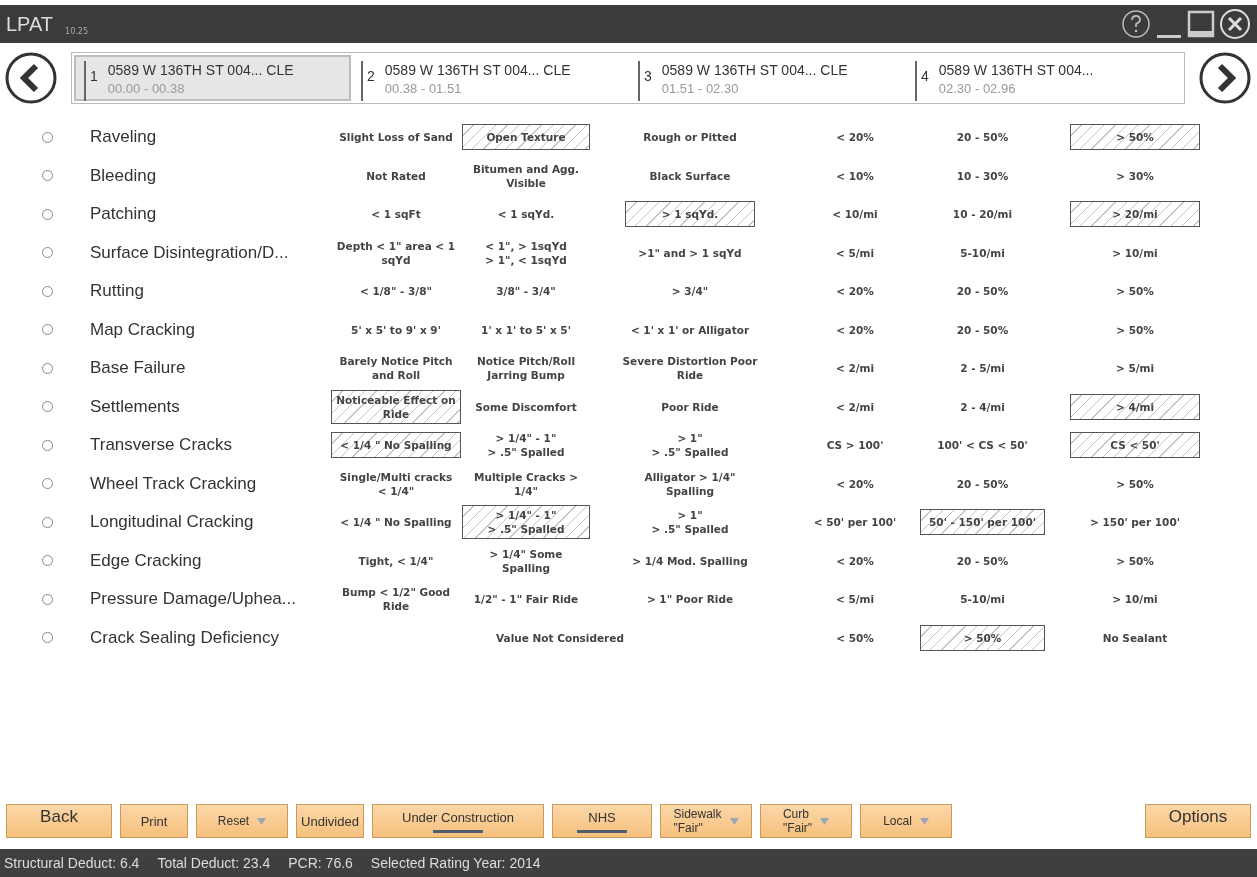  Describe the element at coordinates (855, 637) in the screenshot. I see `rating-option: < 50%` at that location.